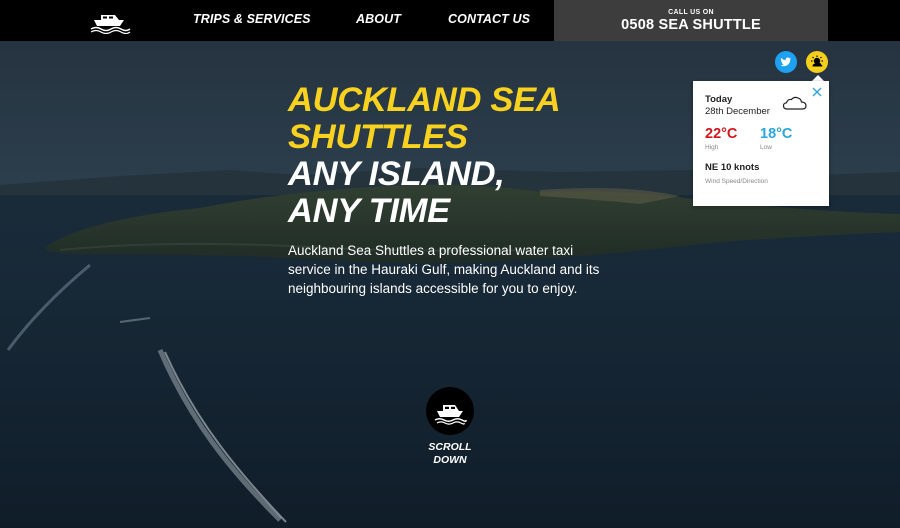 The image size is (900, 528). I want to click on wind-value: NE 10 knots, so click(732, 167).